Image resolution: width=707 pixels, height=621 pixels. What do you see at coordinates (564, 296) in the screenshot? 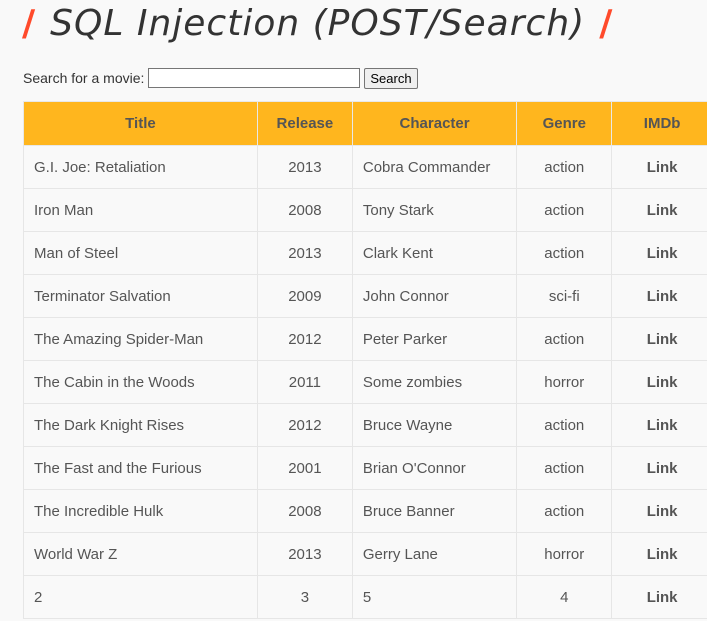
I see `cell-genre: sci-fi` at bounding box center [564, 296].